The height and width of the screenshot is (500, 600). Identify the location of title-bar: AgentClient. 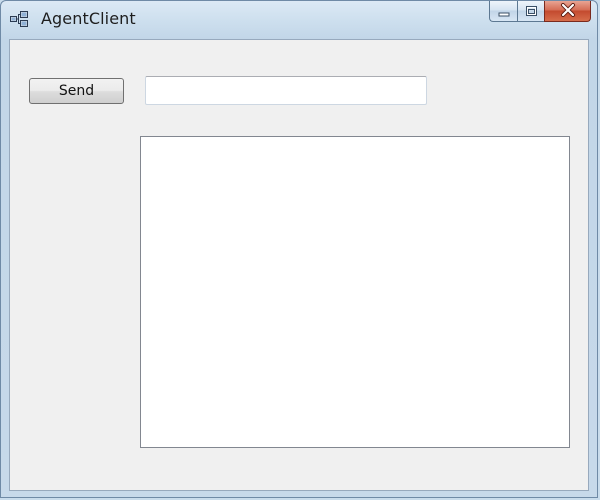
(300, 20).